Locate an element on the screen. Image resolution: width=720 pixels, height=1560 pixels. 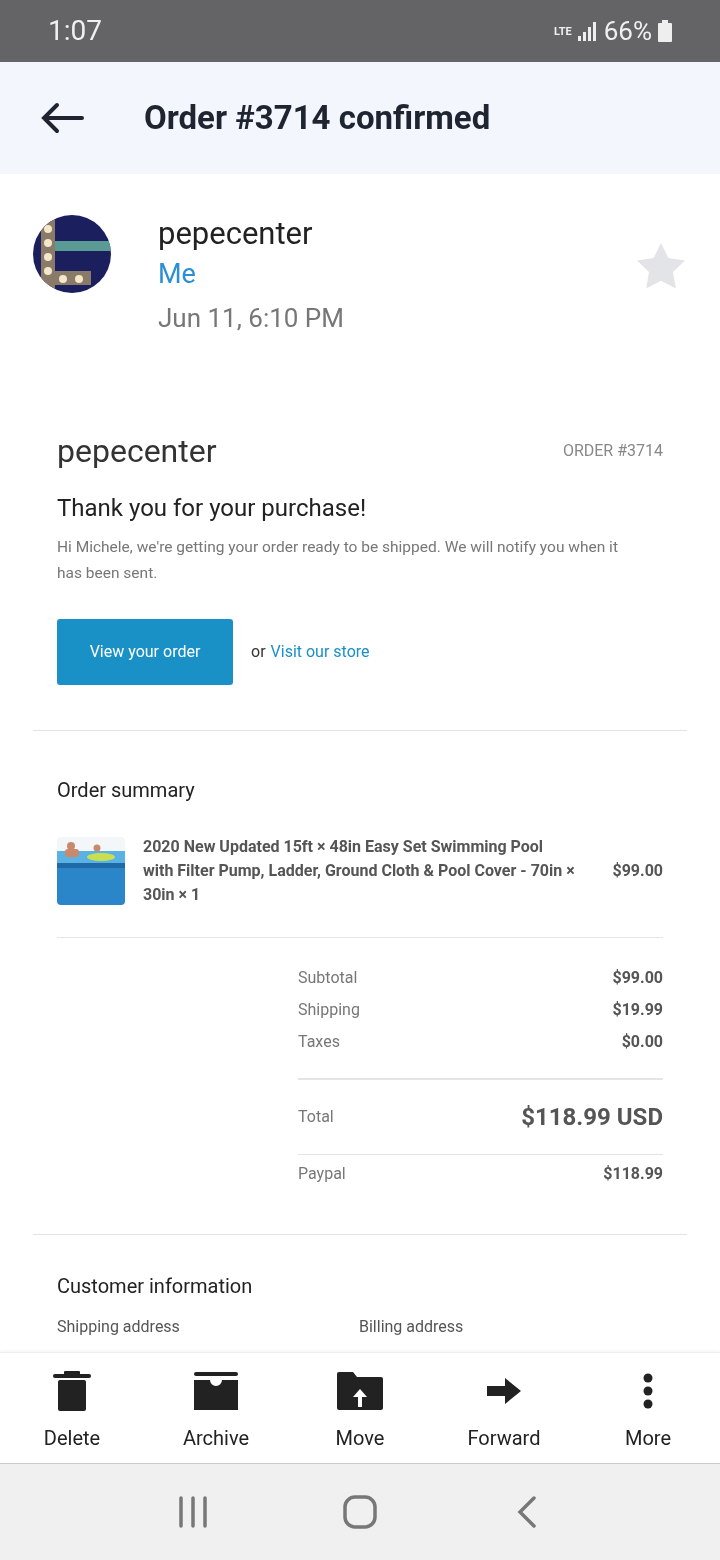
toolbar-button: More is located at coordinates (648, 1408).